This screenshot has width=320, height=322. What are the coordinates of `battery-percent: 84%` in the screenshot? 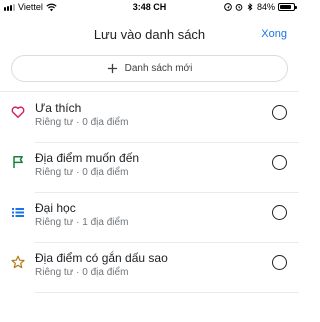 It's located at (265, 7).